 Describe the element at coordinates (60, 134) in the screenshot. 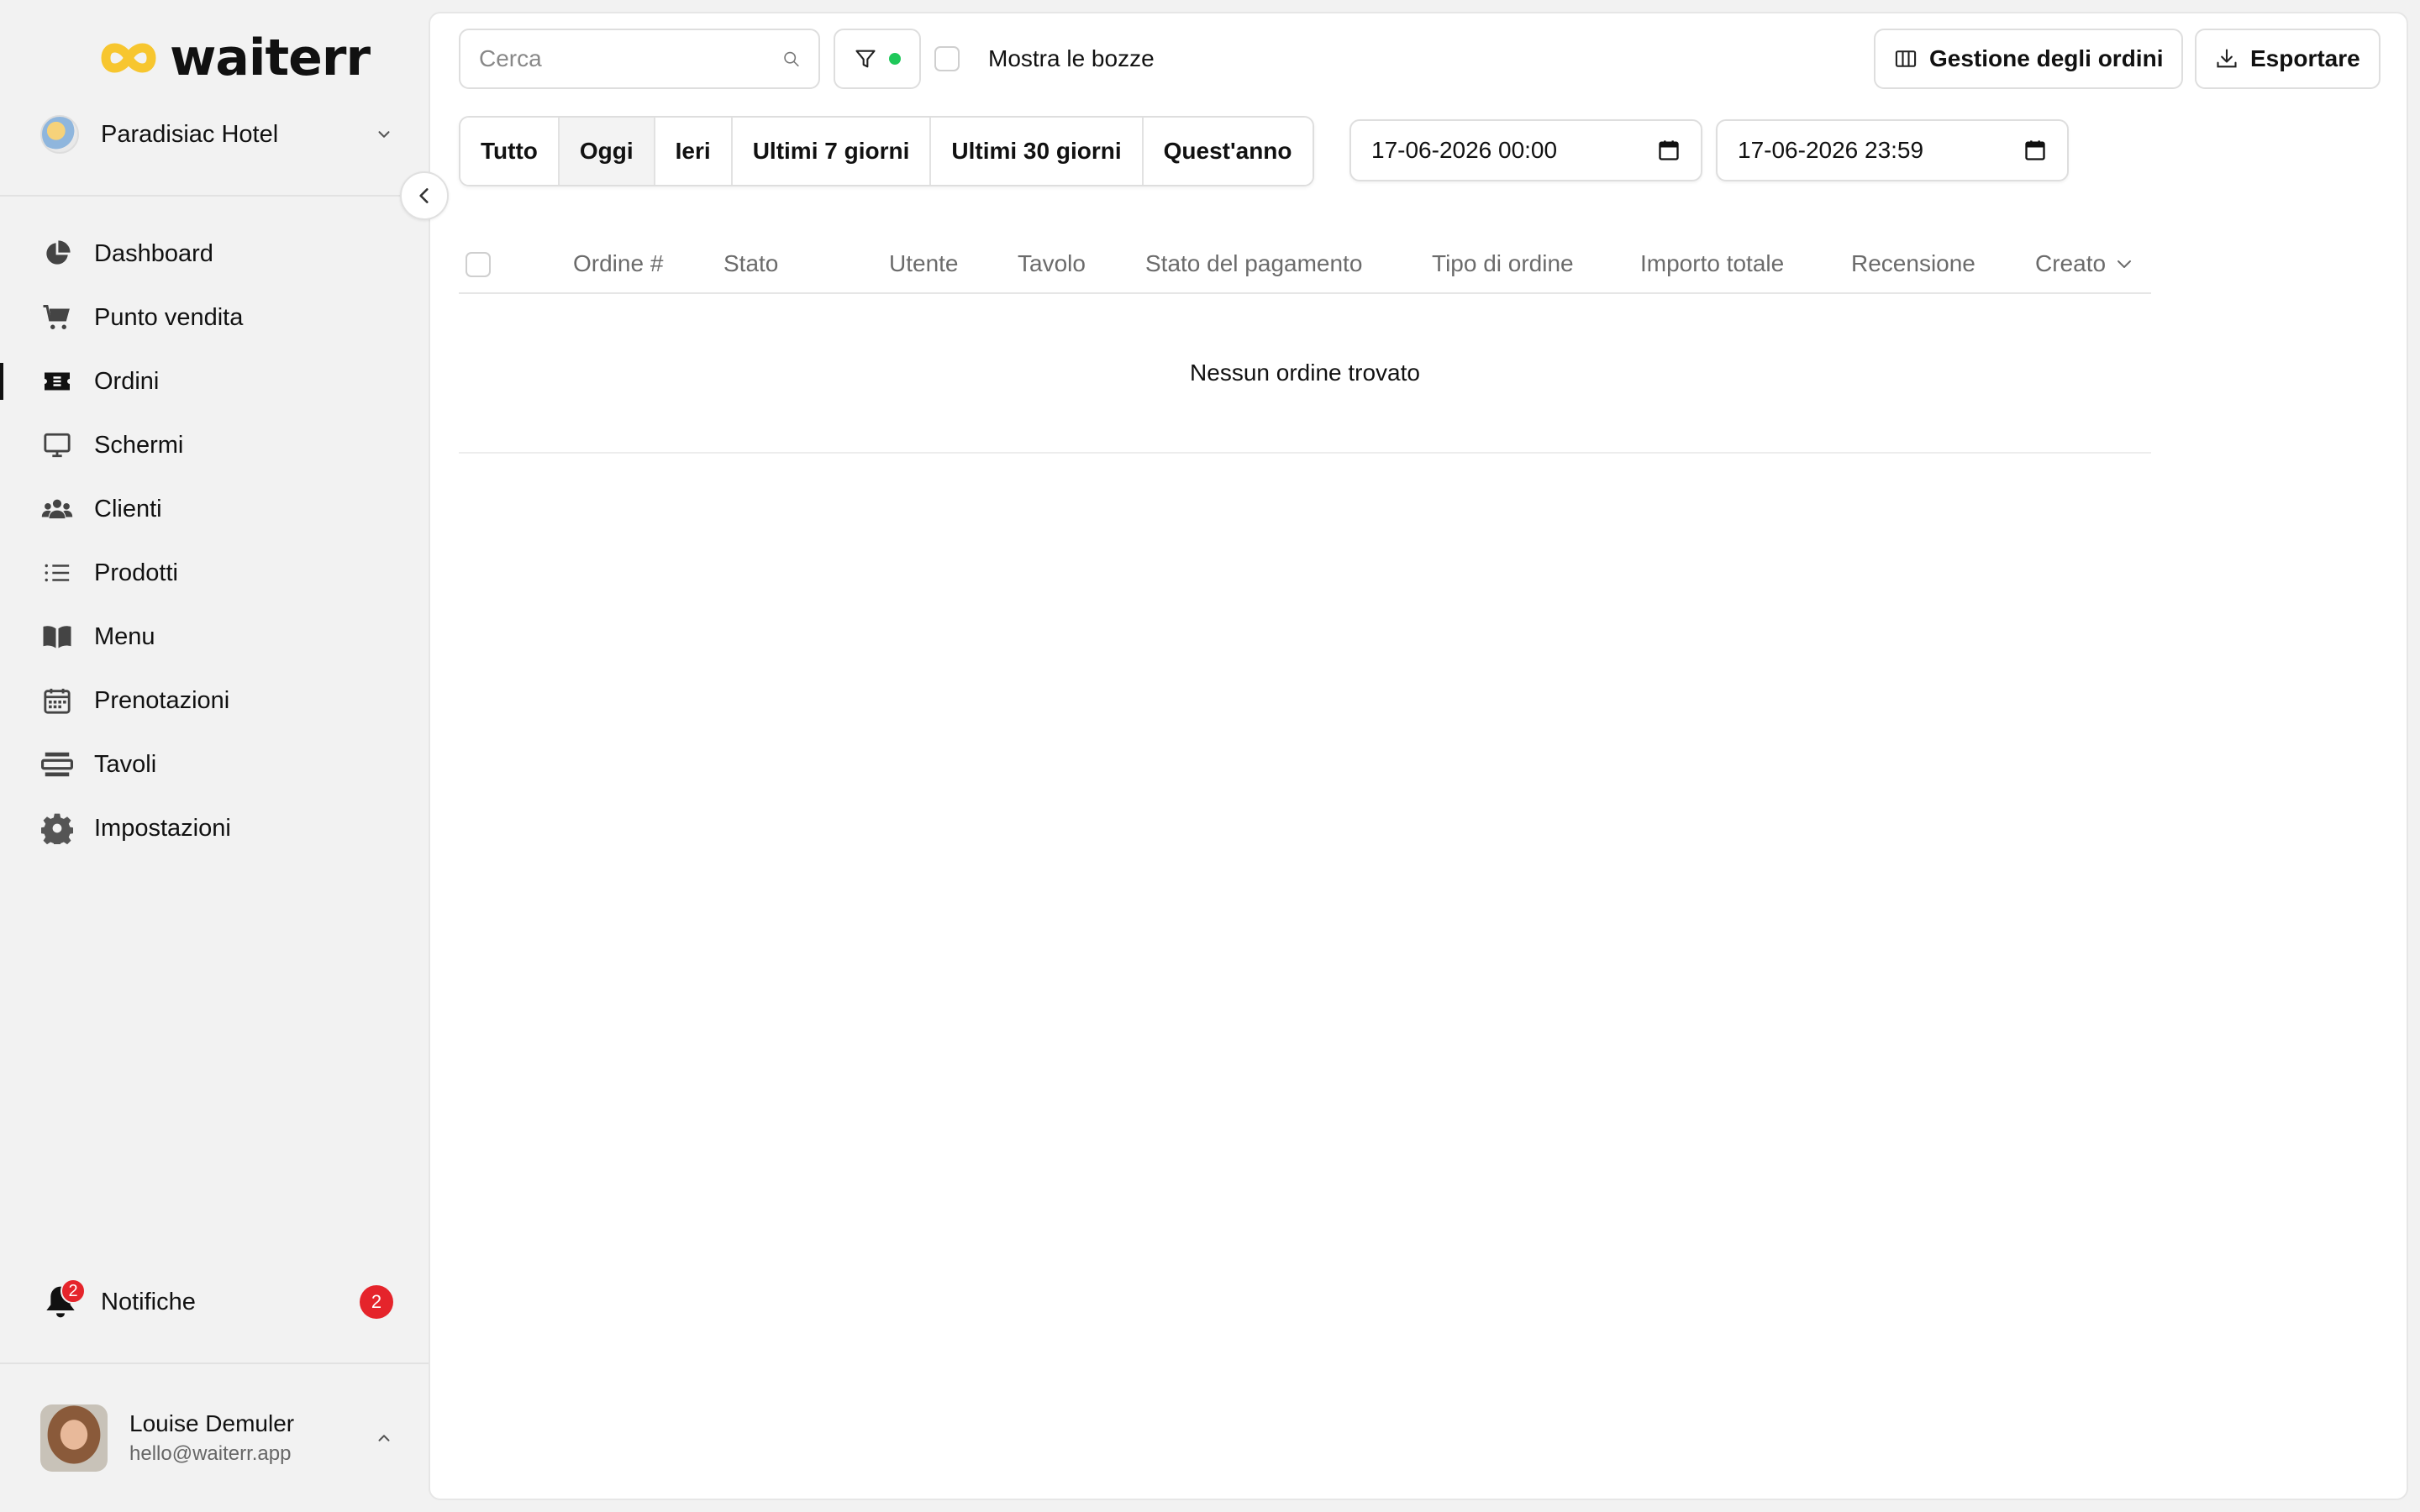

I see `venue-avatar` at that location.